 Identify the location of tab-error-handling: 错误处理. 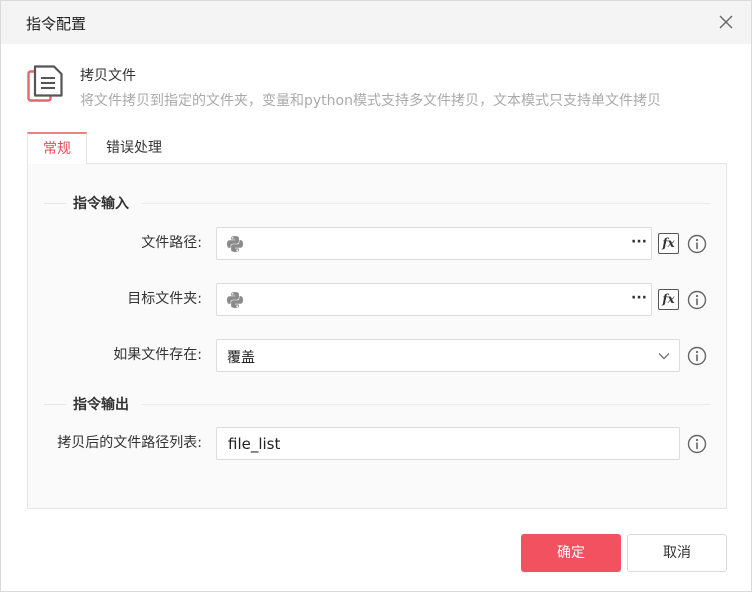
(134, 148).